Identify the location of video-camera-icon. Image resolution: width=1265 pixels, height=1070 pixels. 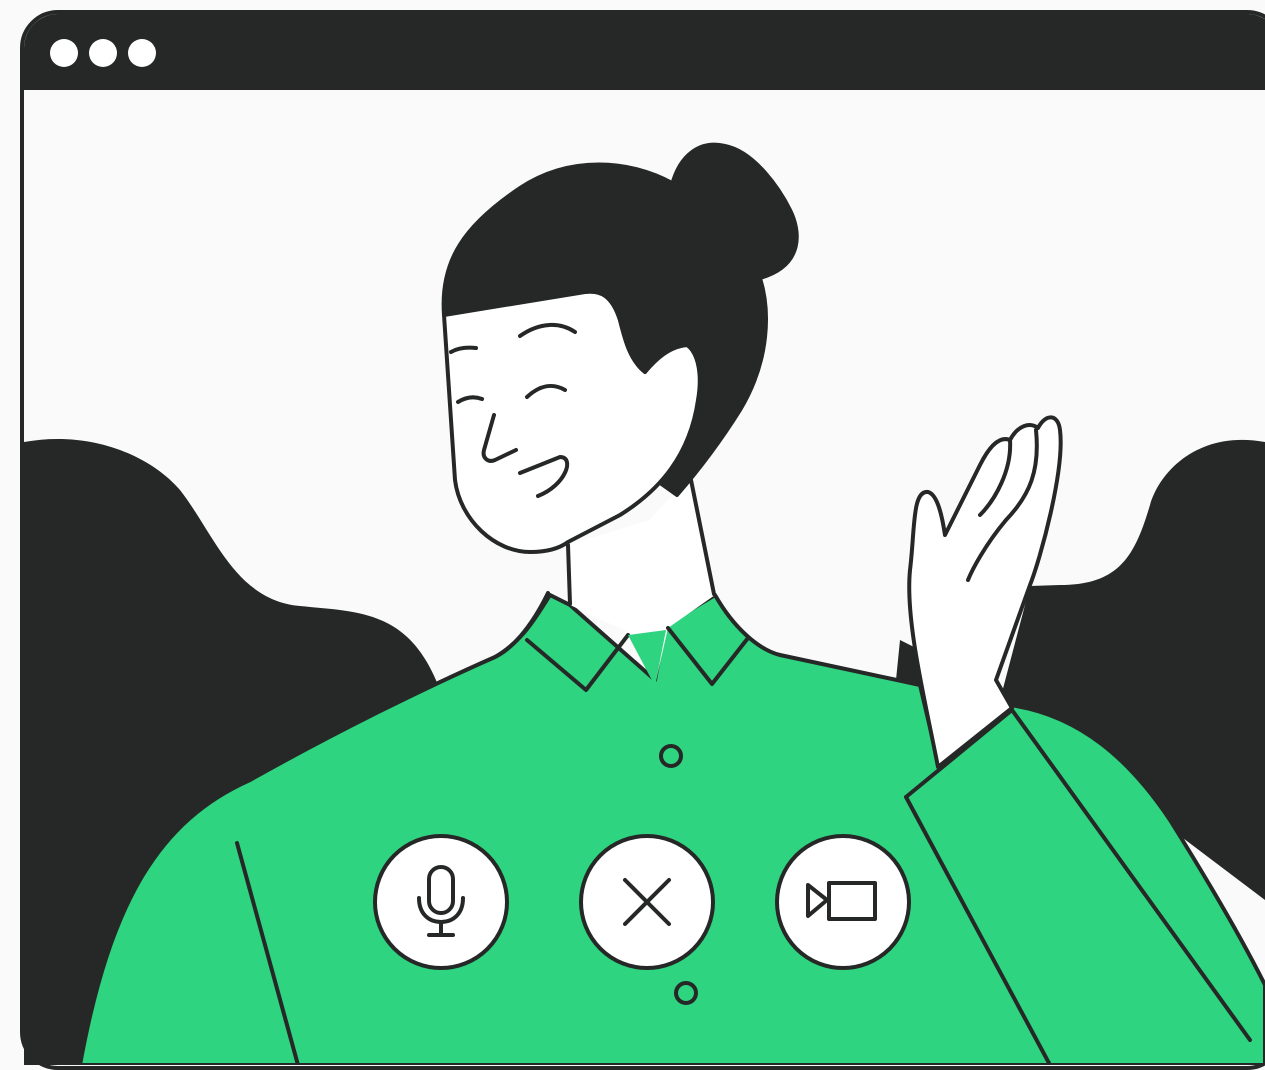
(841, 901).